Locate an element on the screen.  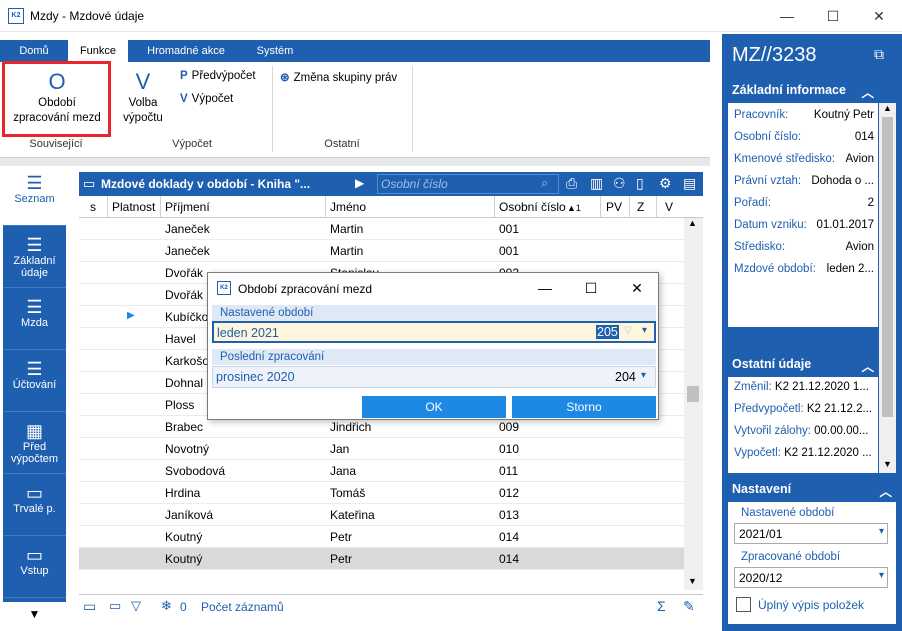
nav-mzda: ☰ Mzda is located at coordinates (34, 320).